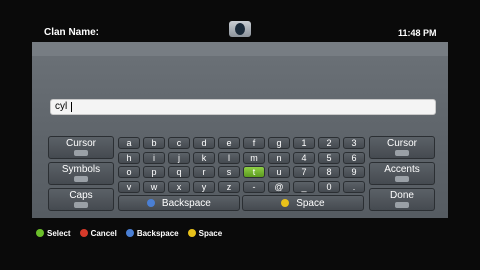 The height and width of the screenshot is (270, 480). What do you see at coordinates (103, 233) in the screenshot?
I see `legend-label: Cancel` at bounding box center [103, 233].